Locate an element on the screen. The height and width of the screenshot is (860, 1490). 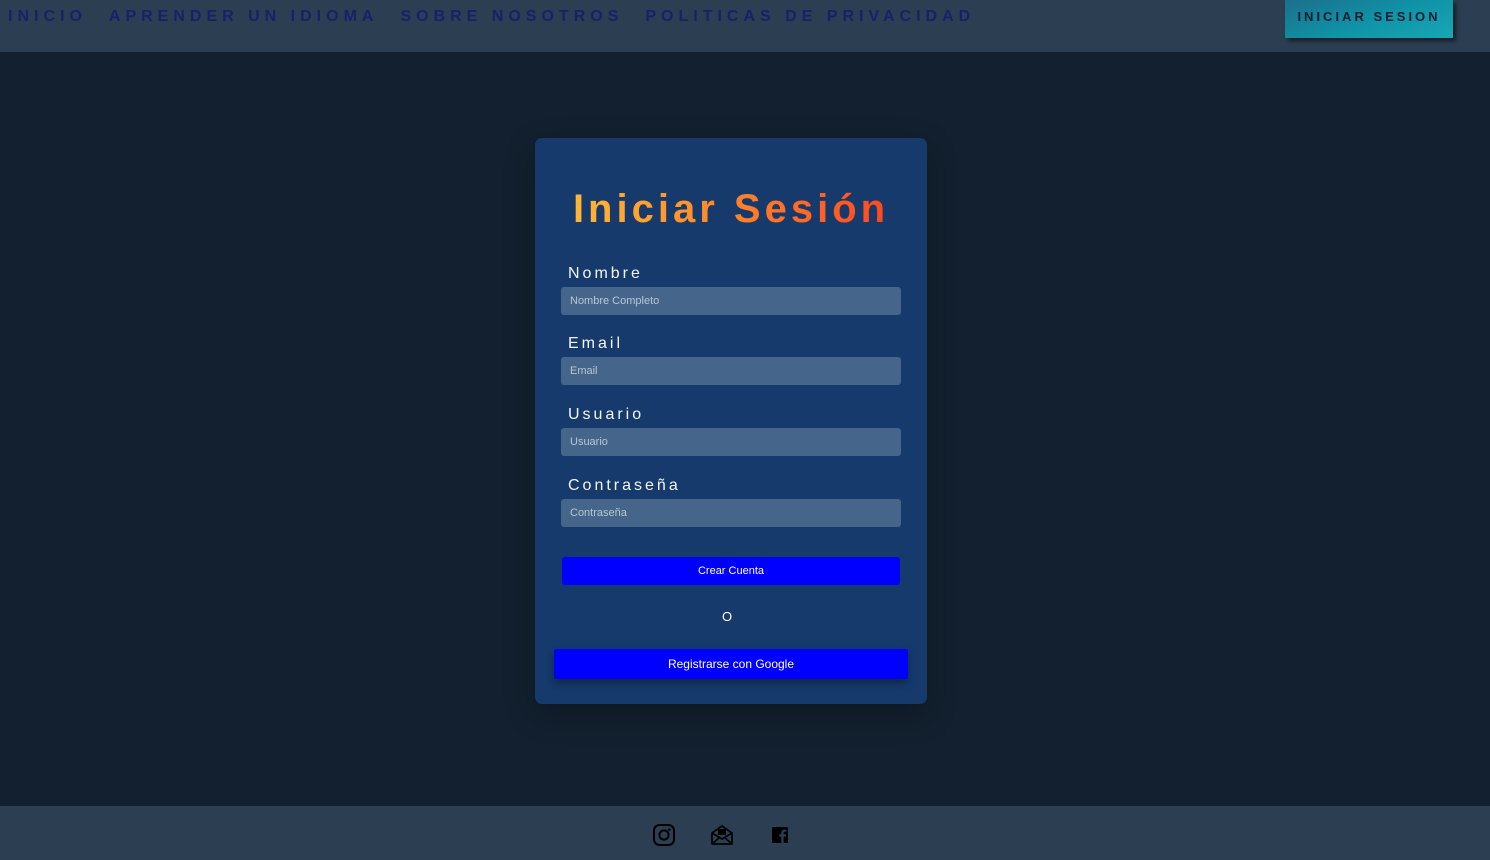
username-input is located at coordinates (731, 442).